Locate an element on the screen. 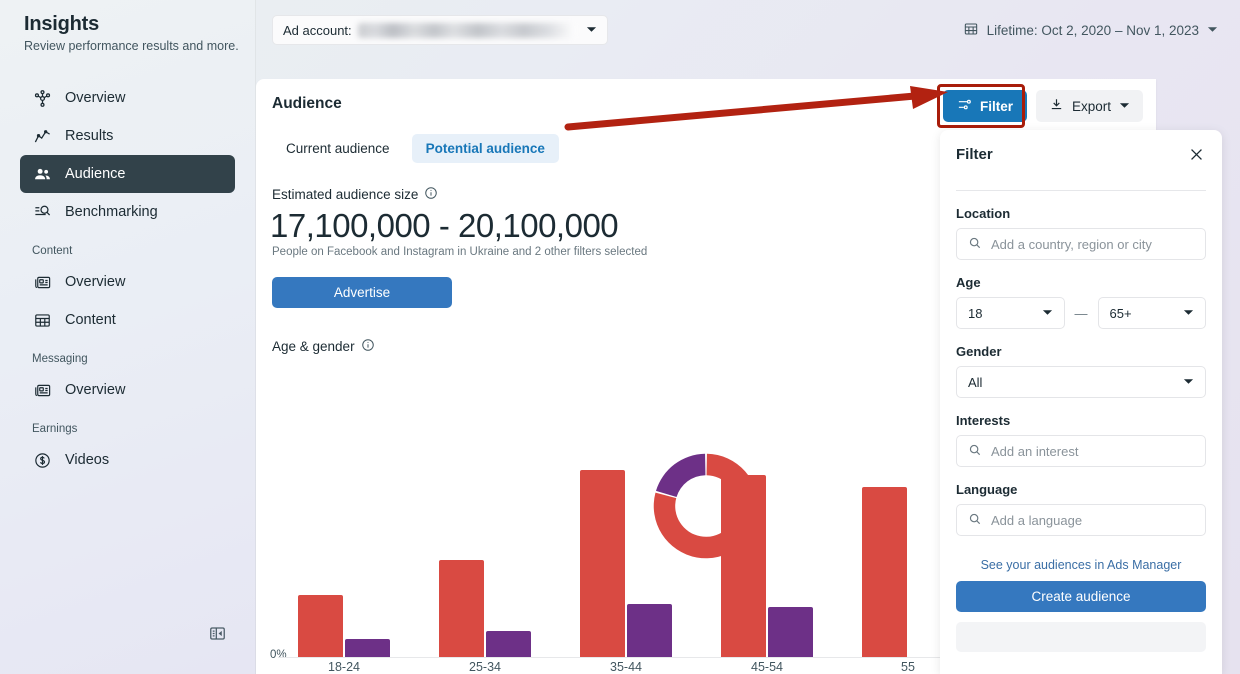 This screenshot has height=674, width=1240. x-axis-label-25-34: 25-34 is located at coordinates (485, 667).